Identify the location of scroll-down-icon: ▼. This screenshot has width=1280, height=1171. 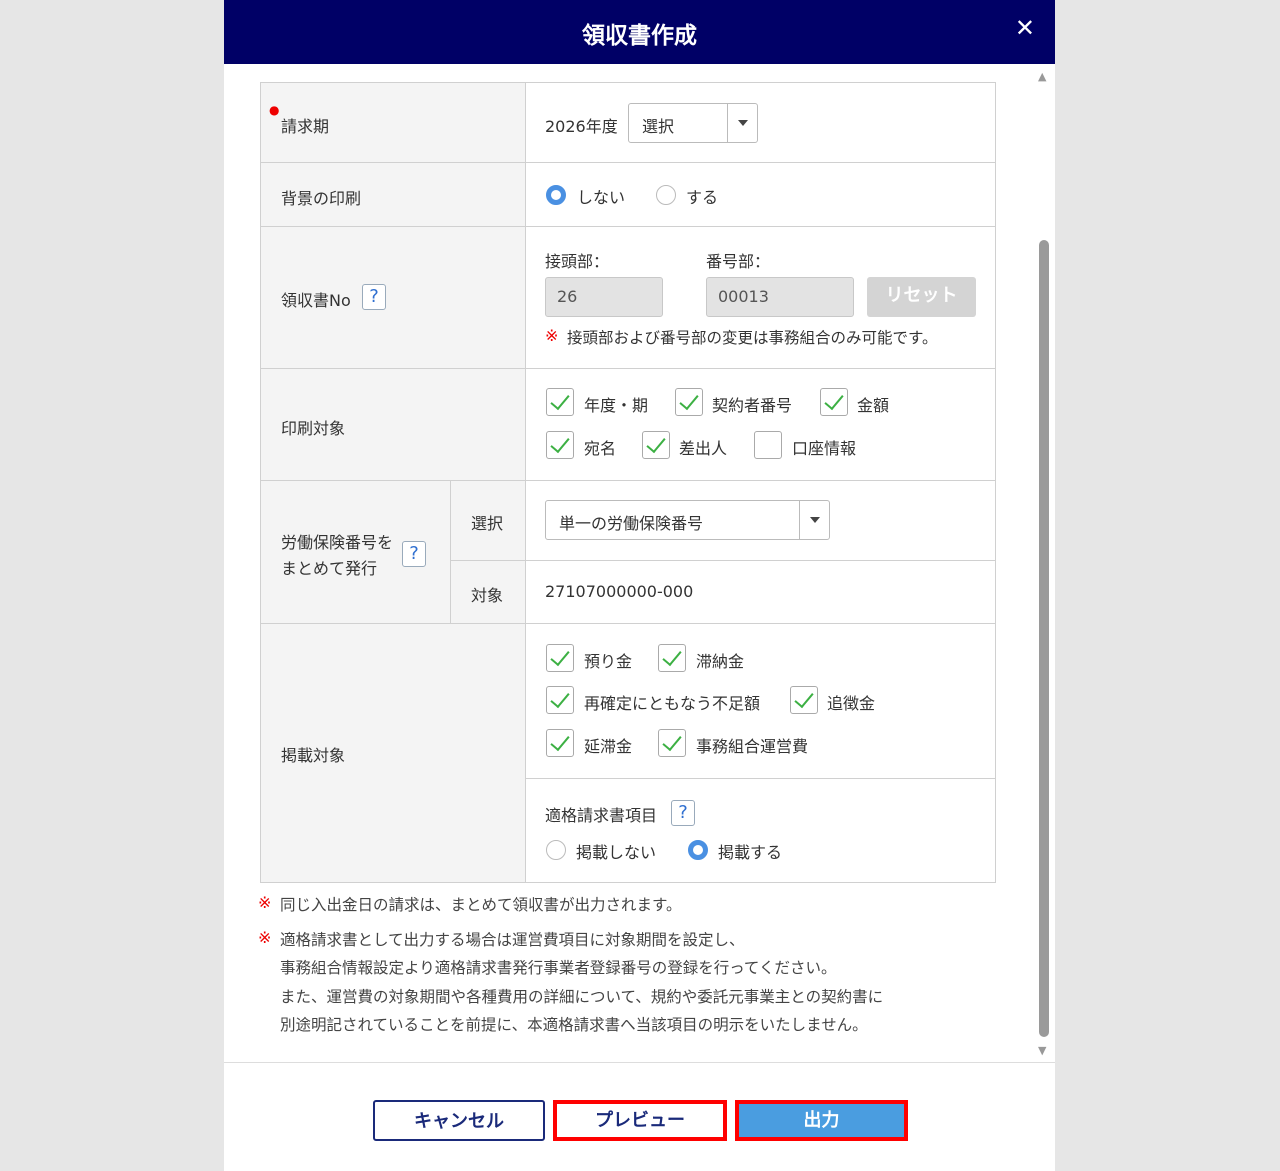
(1044, 1050).